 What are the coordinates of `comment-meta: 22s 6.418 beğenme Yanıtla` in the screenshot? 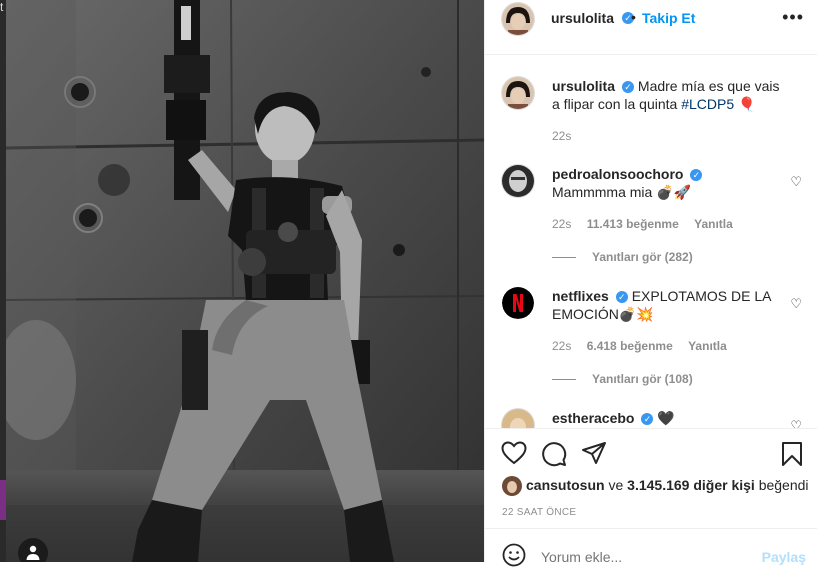 It's located at (645, 346).